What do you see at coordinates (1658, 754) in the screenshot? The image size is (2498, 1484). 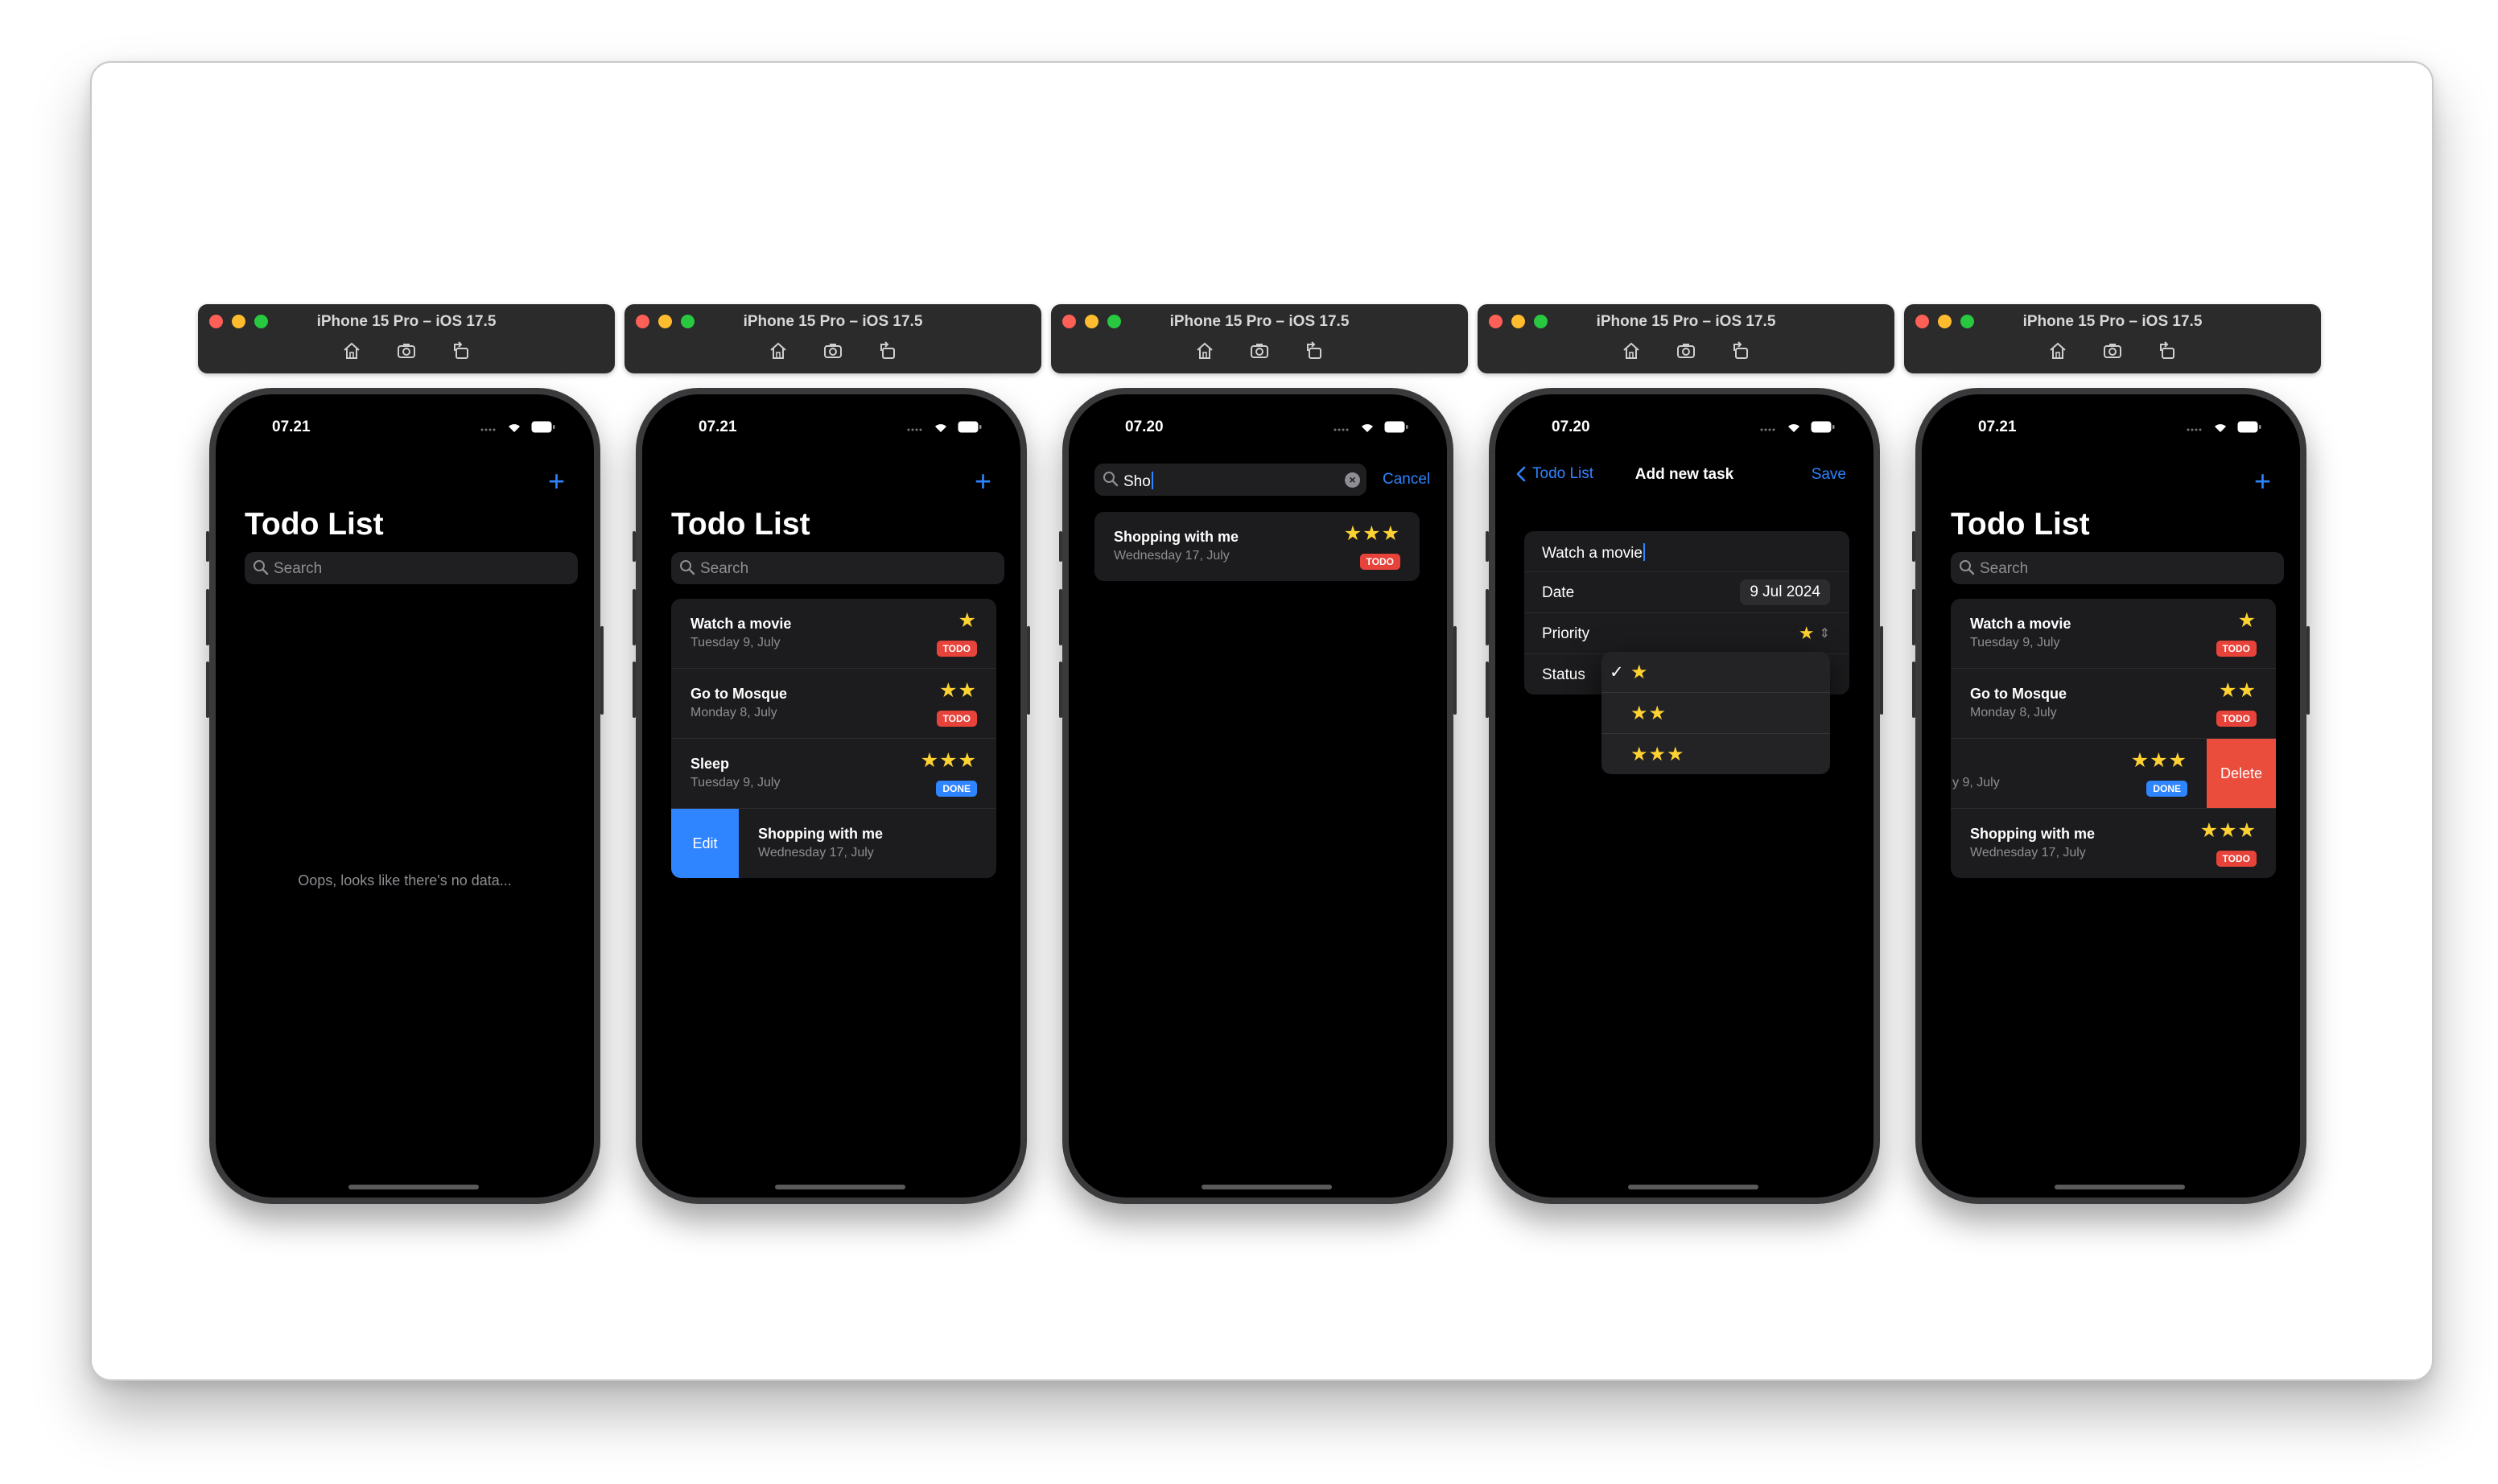 I see `menu-option-stars: ★★★` at bounding box center [1658, 754].